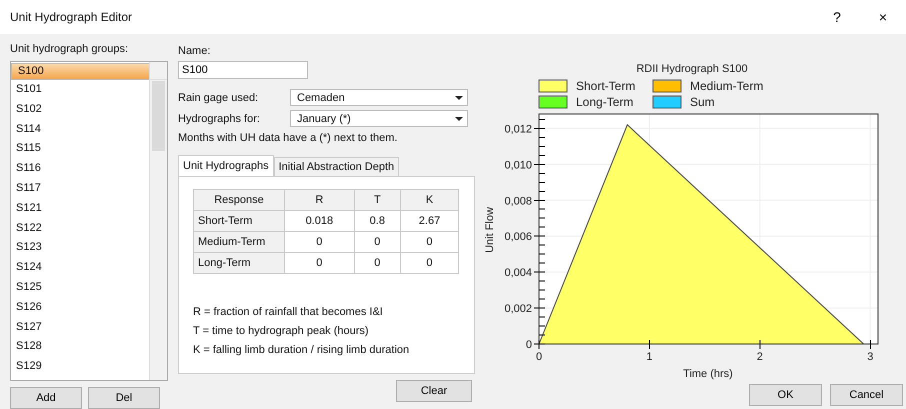 This screenshot has width=906, height=409. What do you see at coordinates (518, 129) in the screenshot?
I see `y-tick-label: 0,012` at bounding box center [518, 129].